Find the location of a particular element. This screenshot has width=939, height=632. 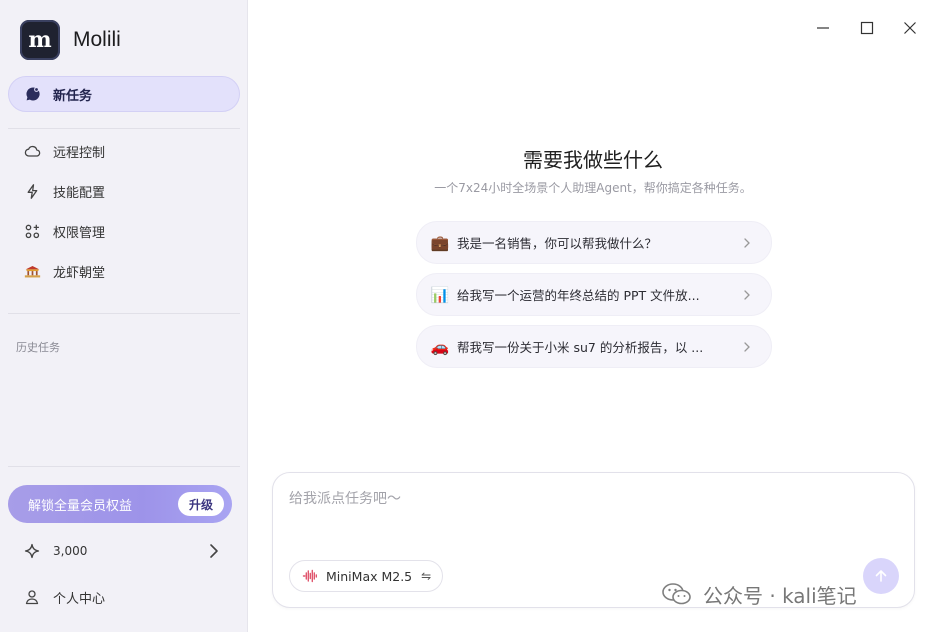

suggestion-sales: 💼 我是一名销售，你可以帮我做什么？ is located at coordinates (594, 242).